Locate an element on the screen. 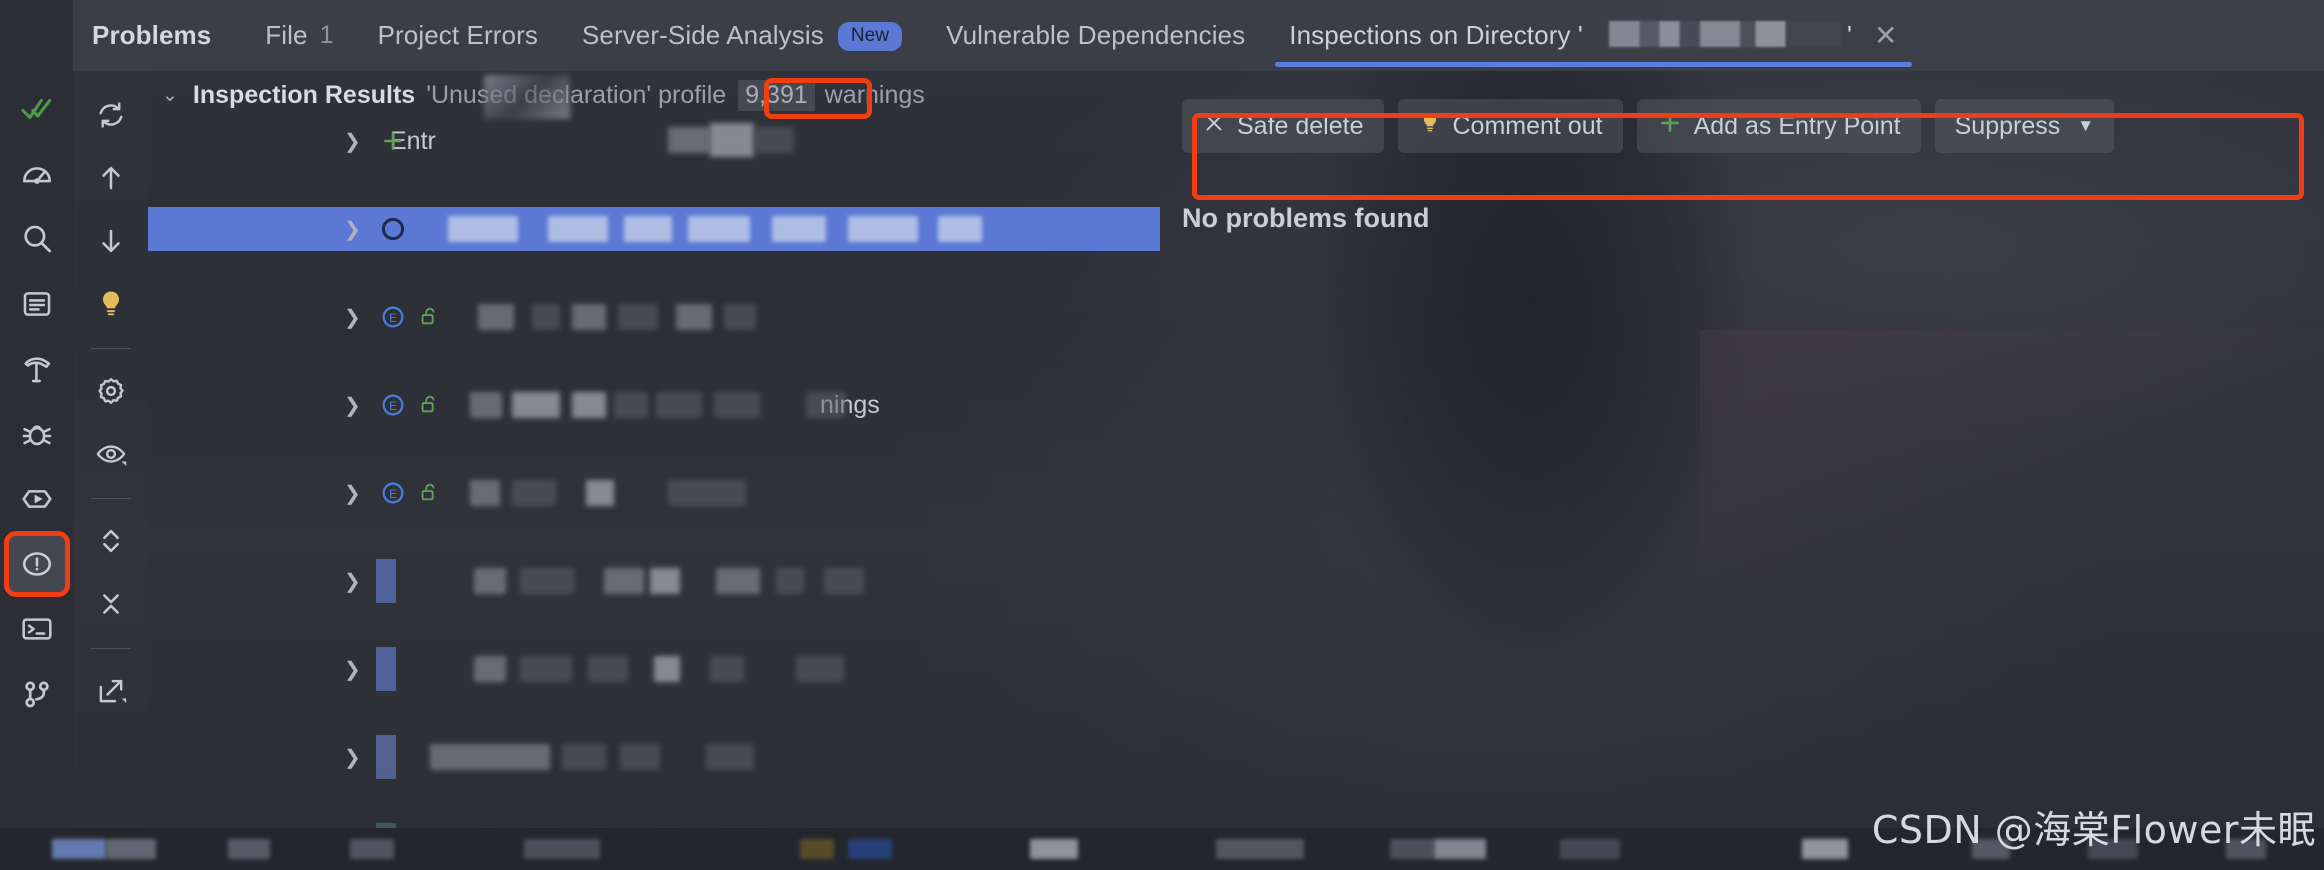 This screenshot has width=2324, height=870. activity-bar is located at coordinates (36, 449).